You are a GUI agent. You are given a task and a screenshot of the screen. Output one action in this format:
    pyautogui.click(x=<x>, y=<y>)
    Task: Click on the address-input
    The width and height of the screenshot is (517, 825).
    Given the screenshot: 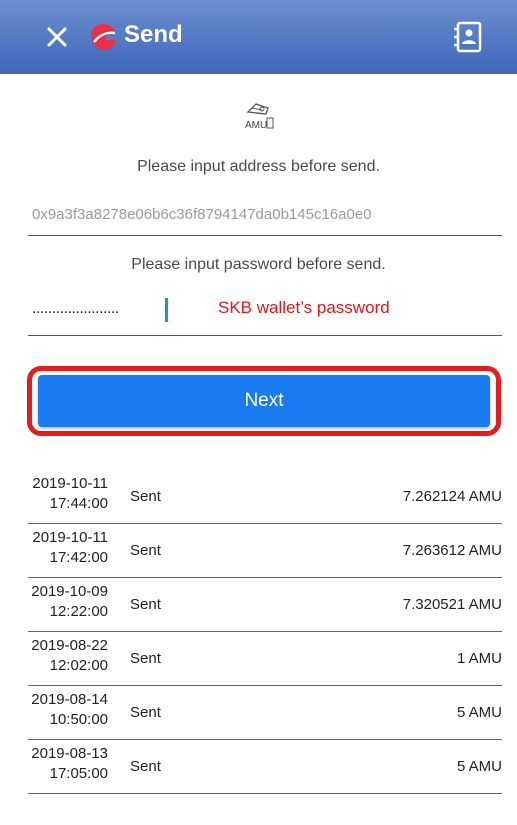 What is the action you would take?
    pyautogui.click(x=265, y=214)
    